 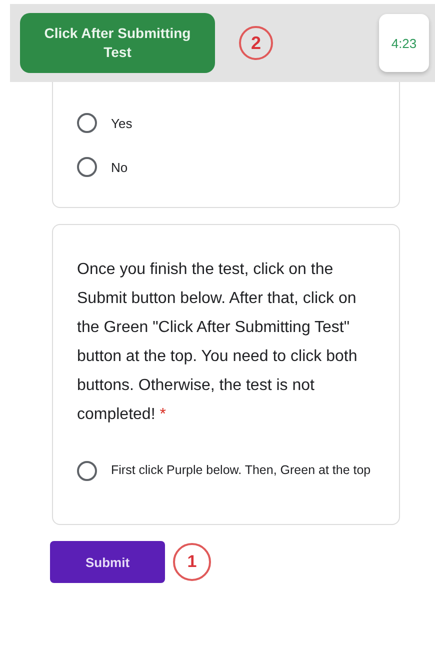 What do you see at coordinates (121, 123) in the screenshot?
I see `option-label: Yes` at bounding box center [121, 123].